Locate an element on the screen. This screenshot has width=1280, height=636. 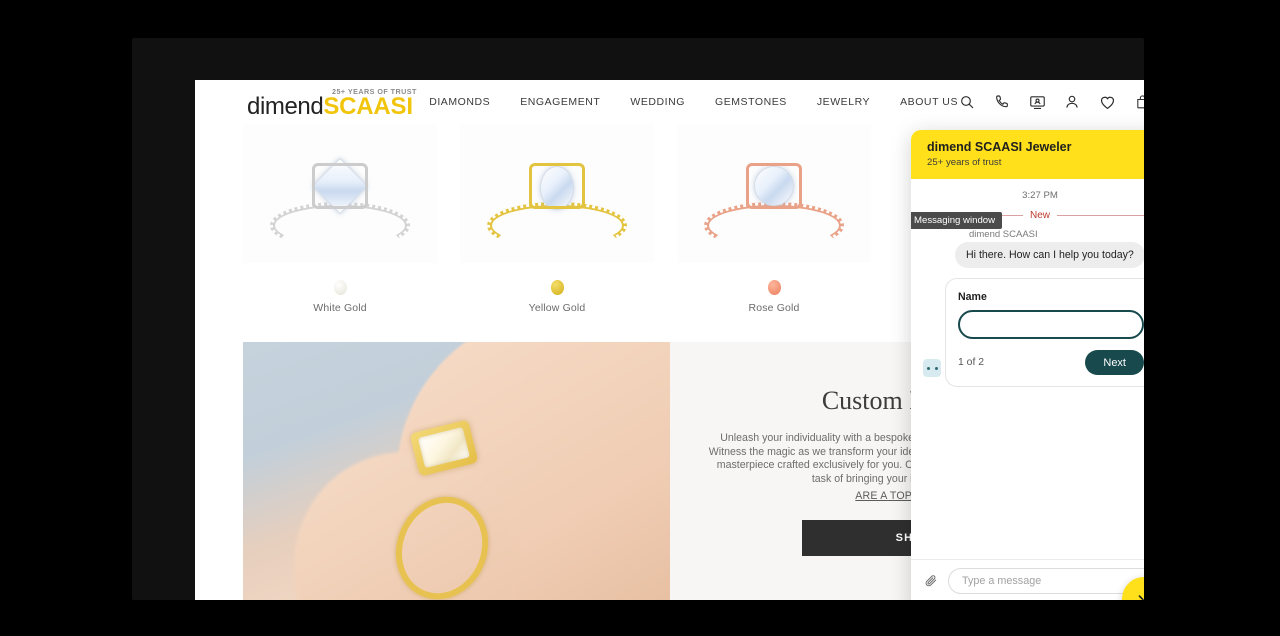
nav-item-diamonds: DIAMONDS is located at coordinates (459, 102).